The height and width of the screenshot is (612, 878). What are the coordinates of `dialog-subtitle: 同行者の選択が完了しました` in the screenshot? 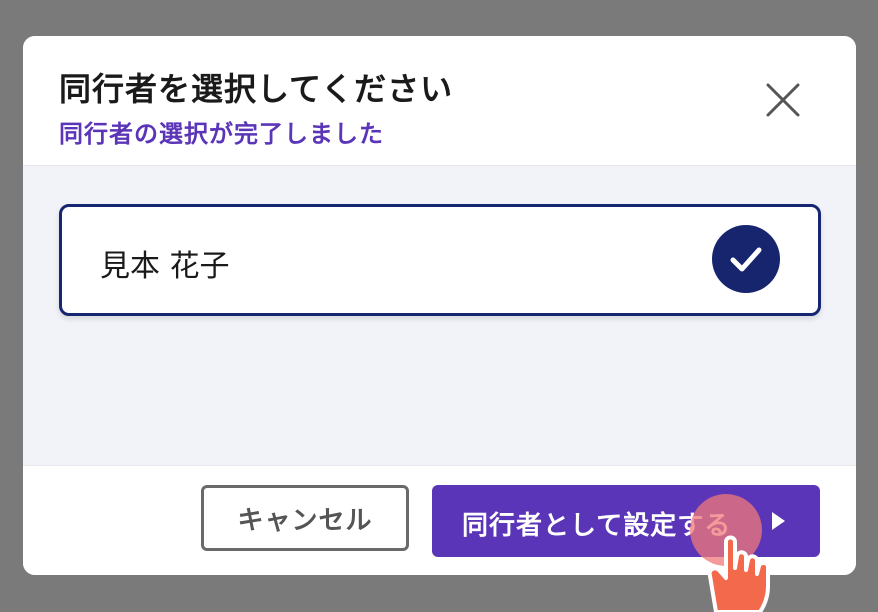 It's located at (221, 134).